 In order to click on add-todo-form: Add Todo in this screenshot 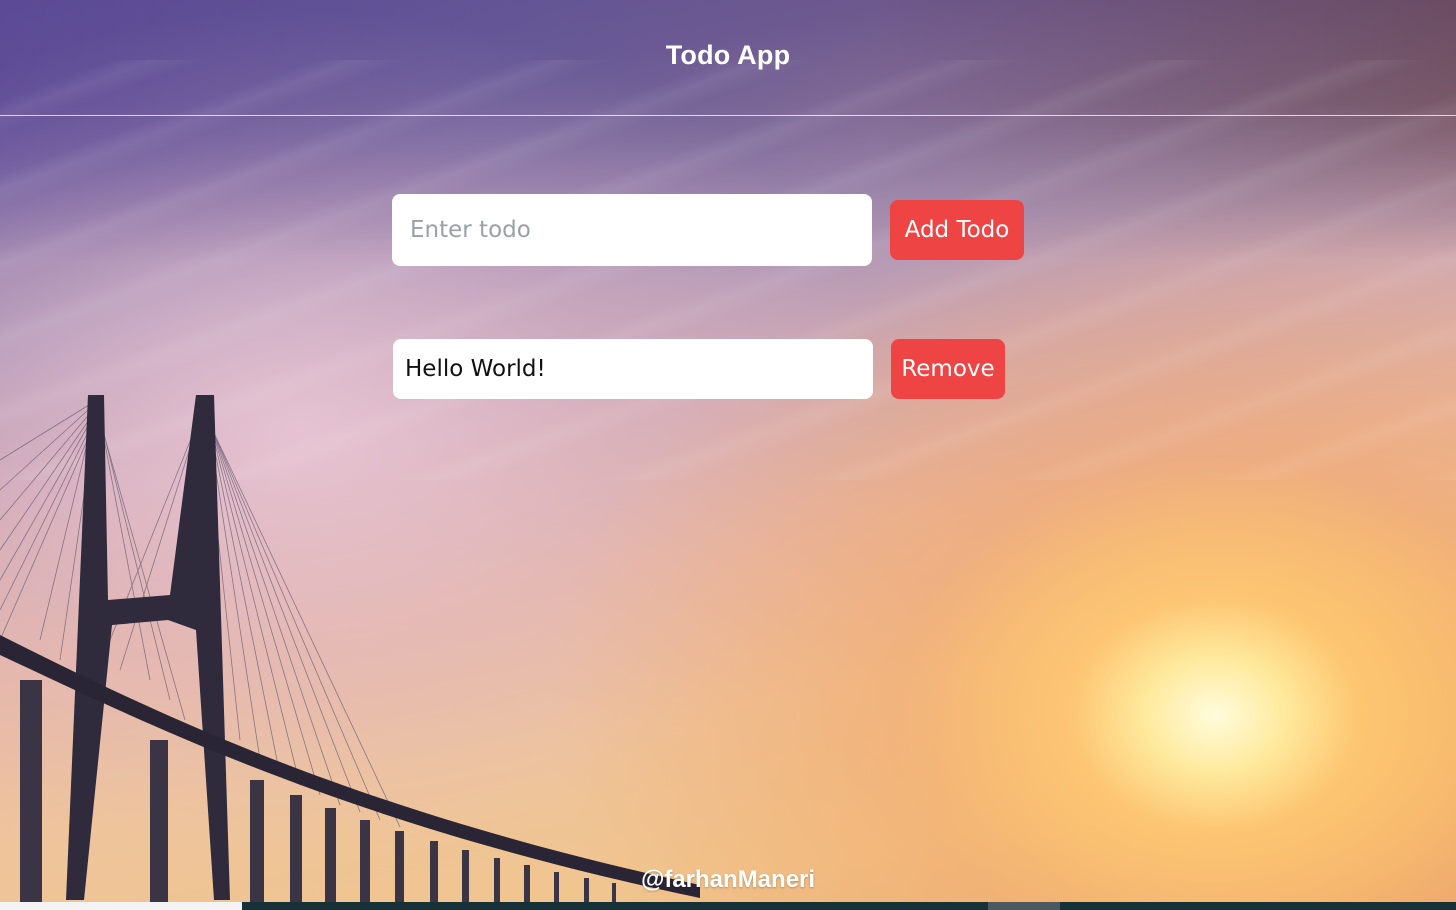, I will do `click(708, 230)`.